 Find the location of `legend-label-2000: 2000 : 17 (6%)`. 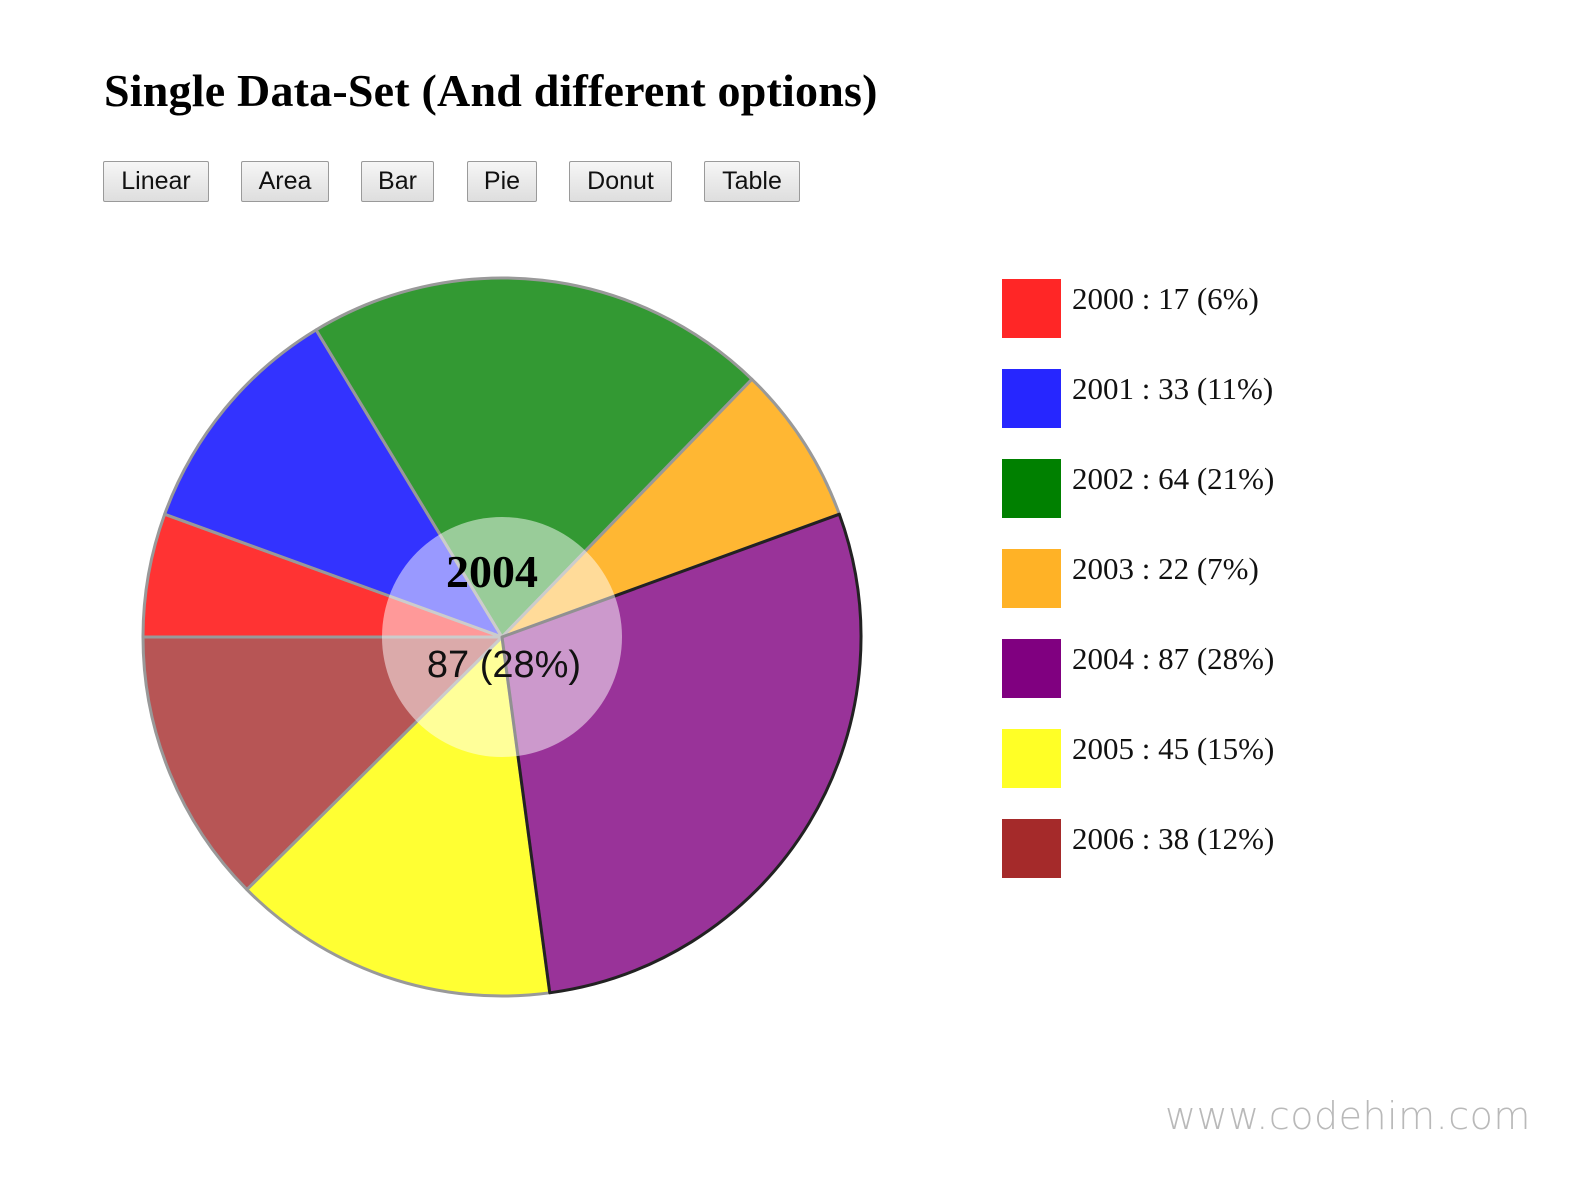

legend-label-2000: 2000 : 17 (6%) is located at coordinates (1165, 298).